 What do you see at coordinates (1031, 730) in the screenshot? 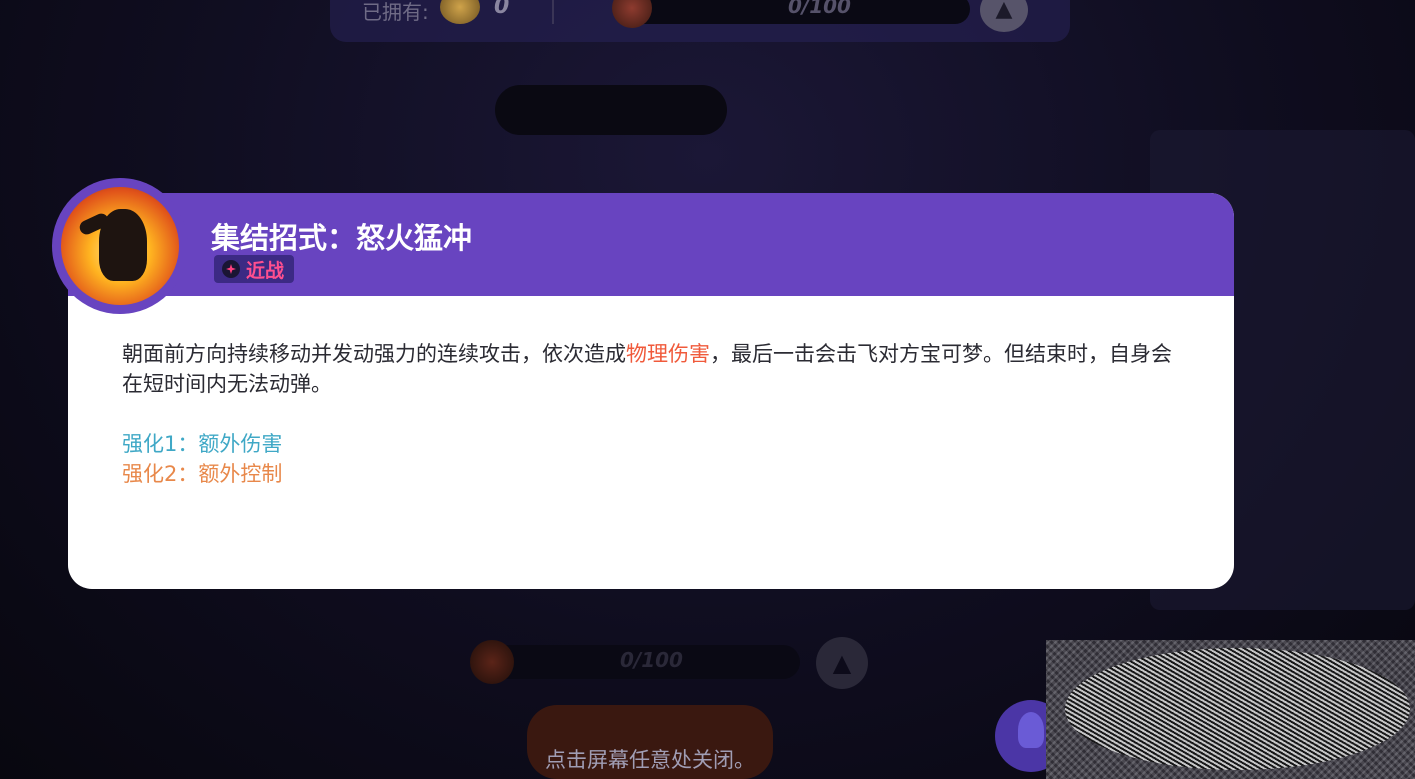
I see `lightbulb-icon` at bounding box center [1031, 730].